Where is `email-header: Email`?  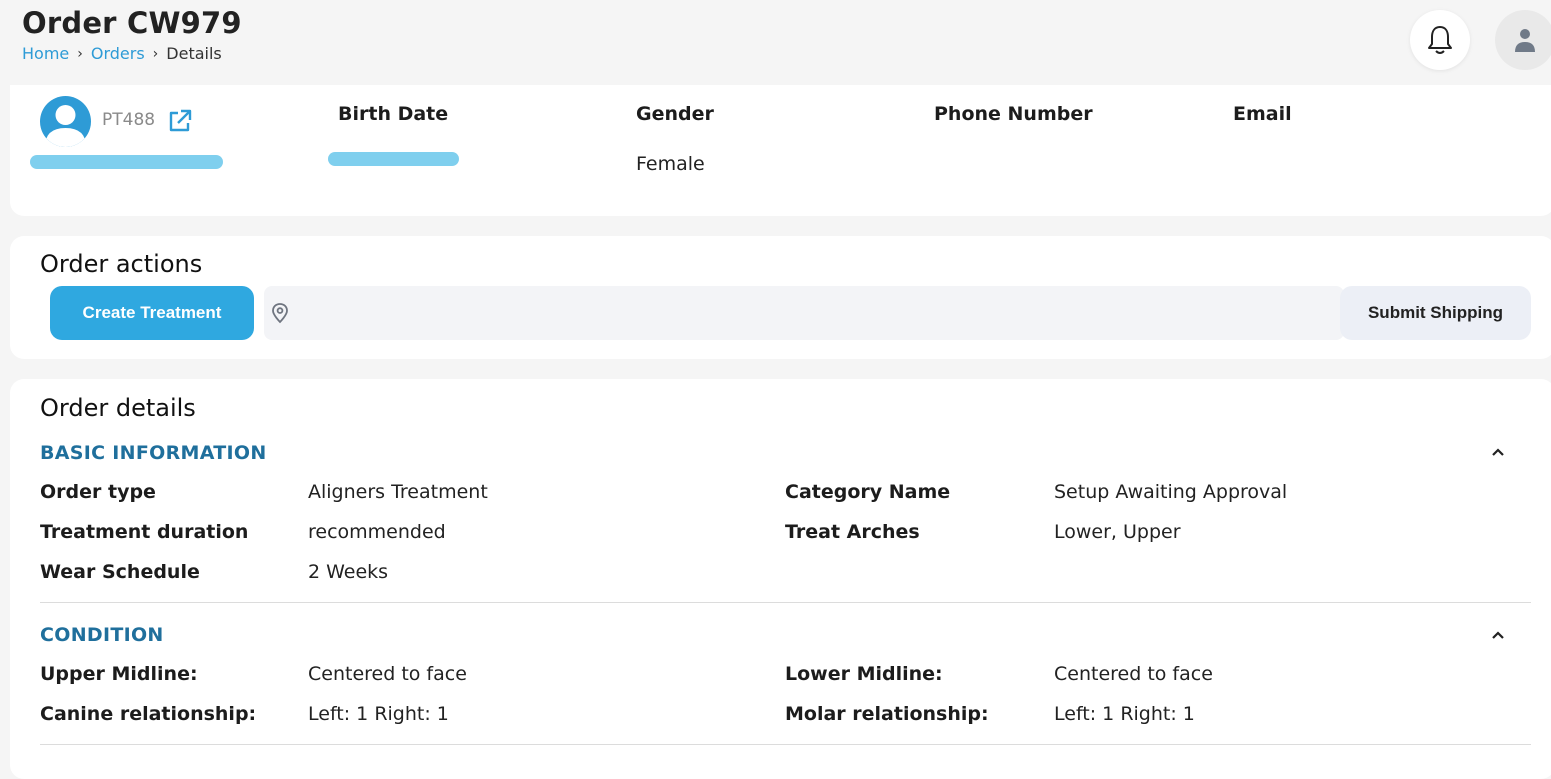 email-header: Email is located at coordinates (1262, 114).